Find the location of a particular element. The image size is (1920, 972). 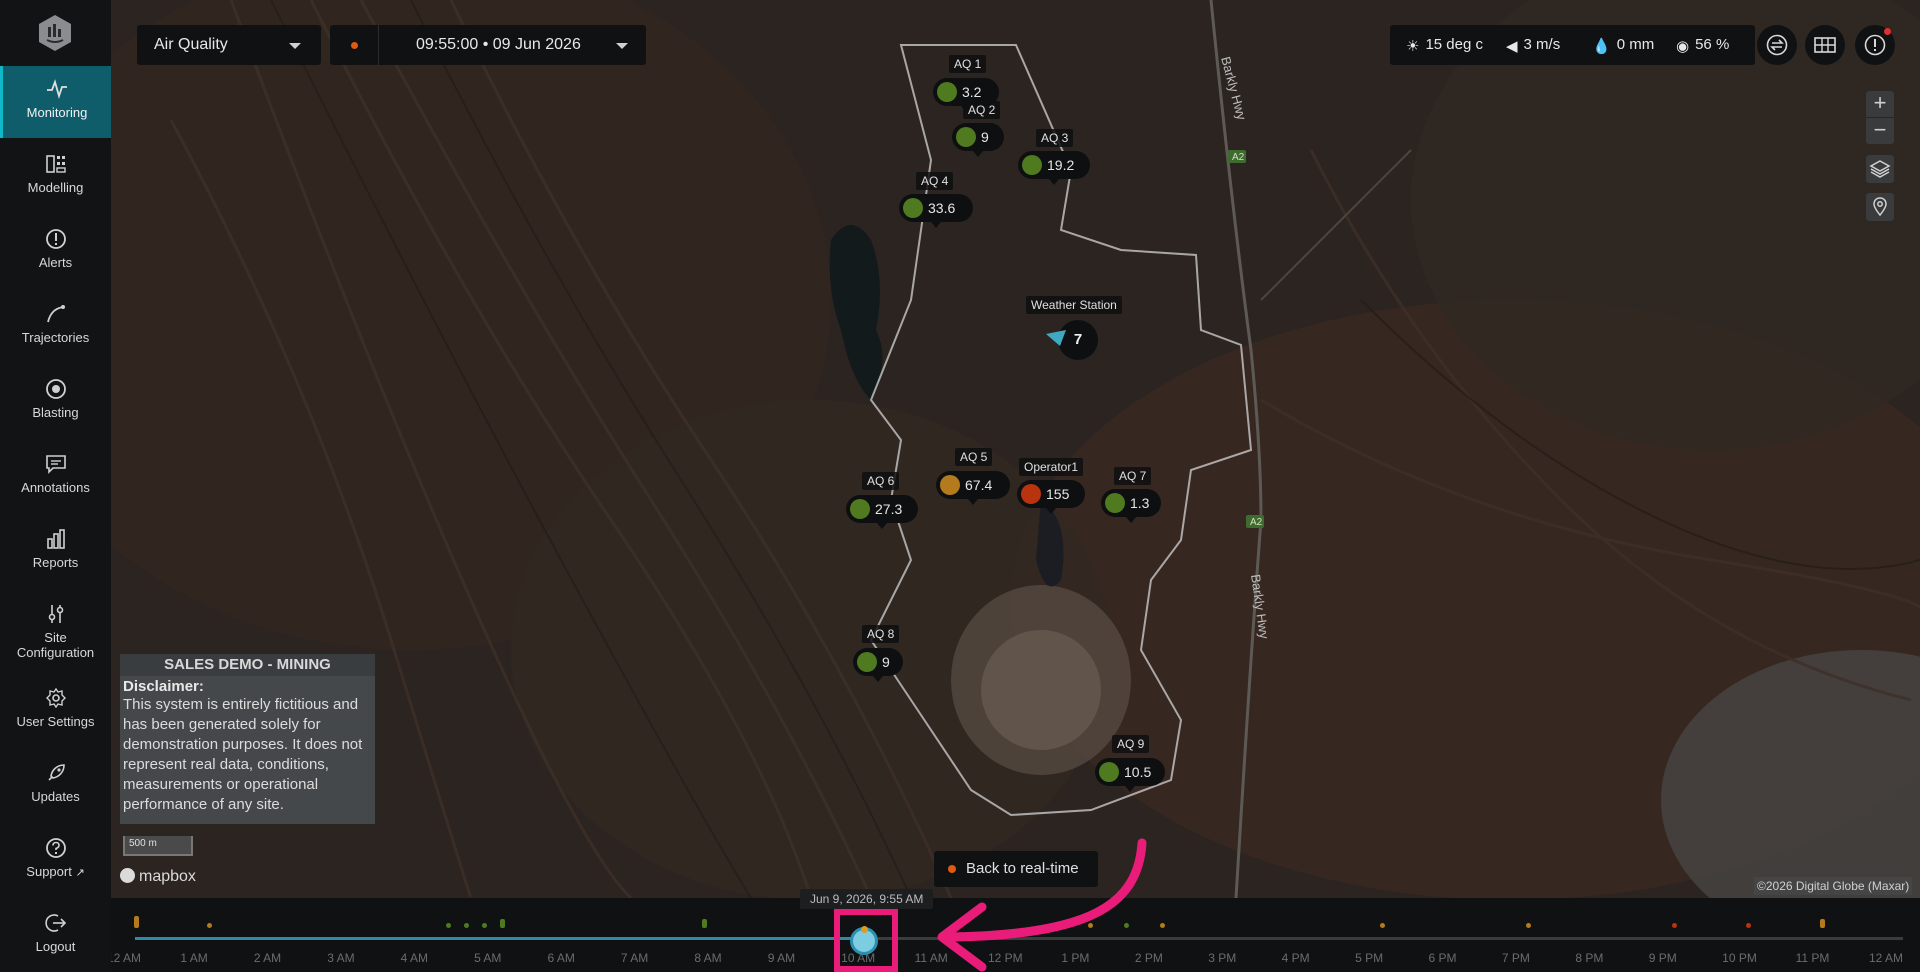

sensor-value: 19.2 is located at coordinates (1061, 165).